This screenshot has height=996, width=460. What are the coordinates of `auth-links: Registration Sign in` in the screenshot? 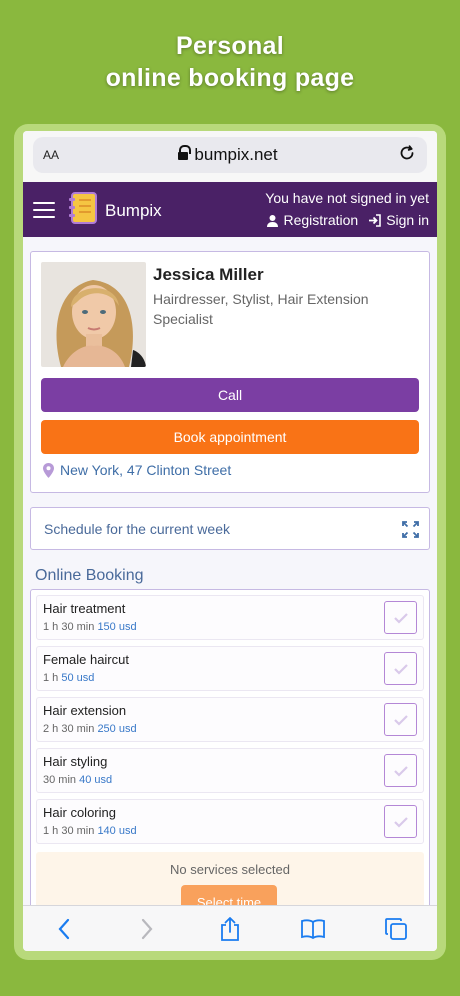 It's located at (347, 220).